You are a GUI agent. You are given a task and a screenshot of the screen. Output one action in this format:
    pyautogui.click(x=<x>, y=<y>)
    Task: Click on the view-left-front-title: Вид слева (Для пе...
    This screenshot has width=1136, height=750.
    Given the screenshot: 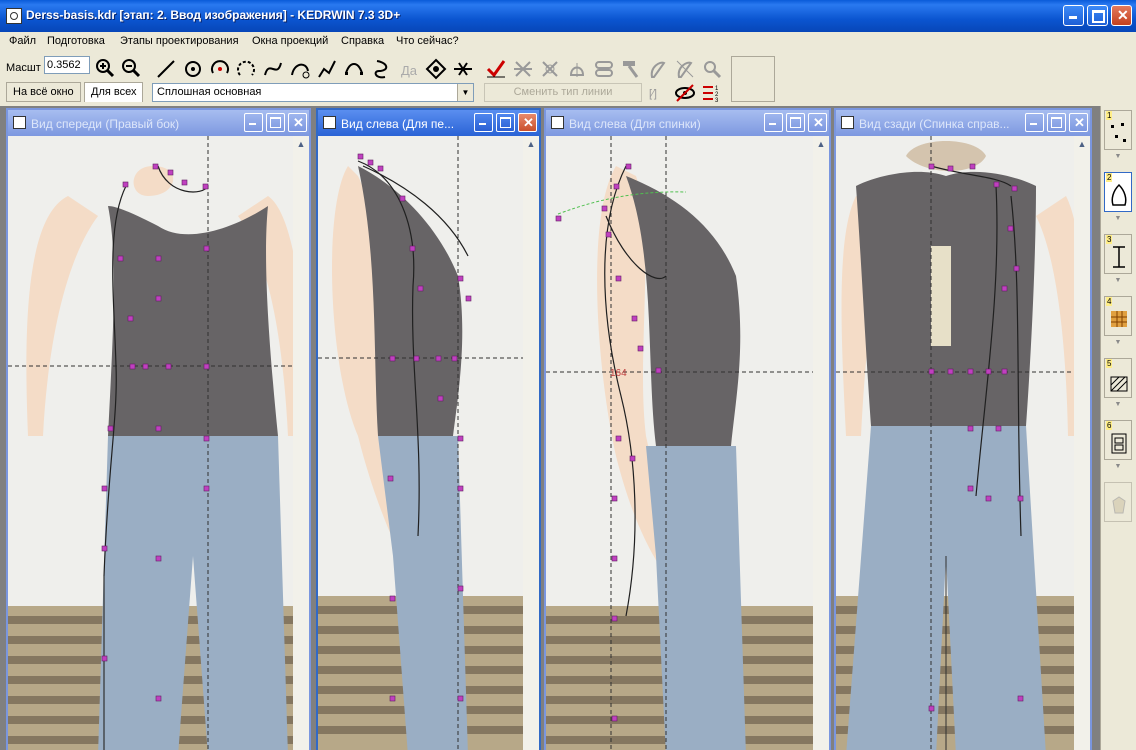 What is the action you would take?
    pyautogui.click(x=398, y=124)
    